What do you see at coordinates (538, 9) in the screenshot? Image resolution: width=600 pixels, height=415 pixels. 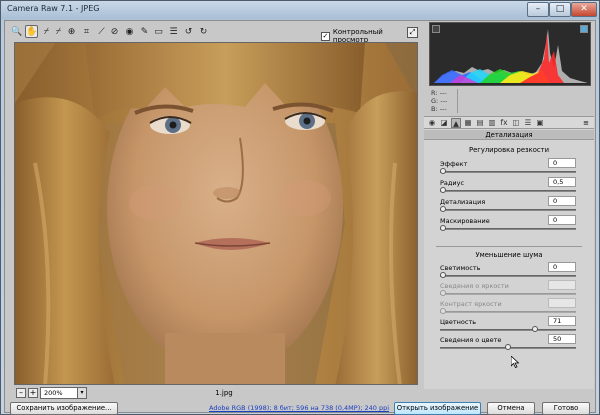 I see `minimize-button: –` at bounding box center [538, 9].